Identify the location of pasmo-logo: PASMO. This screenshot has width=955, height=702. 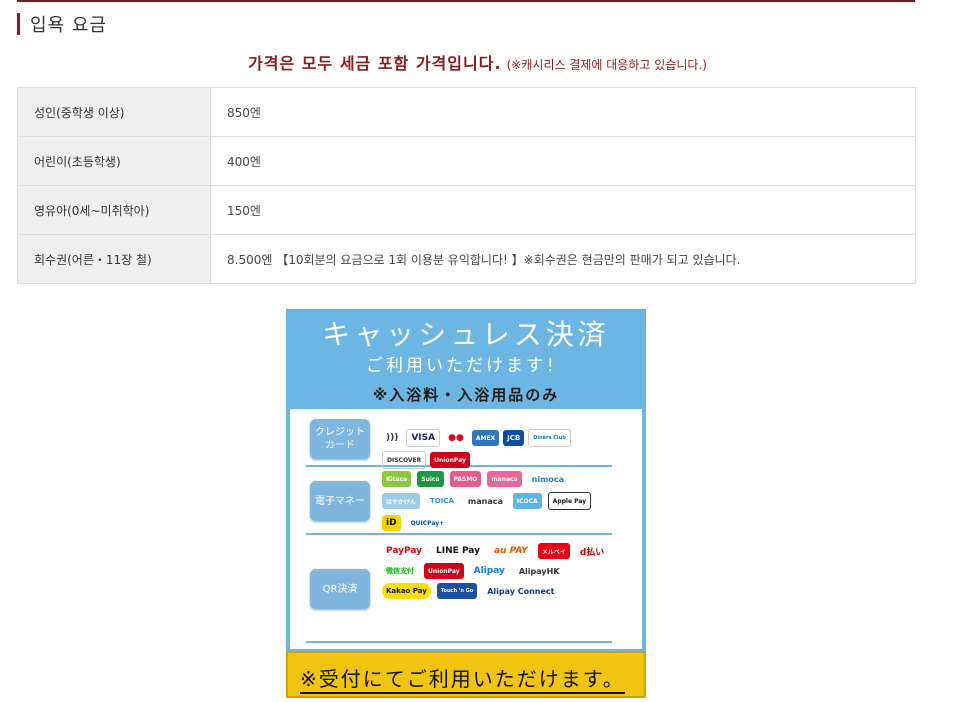
(465, 479).